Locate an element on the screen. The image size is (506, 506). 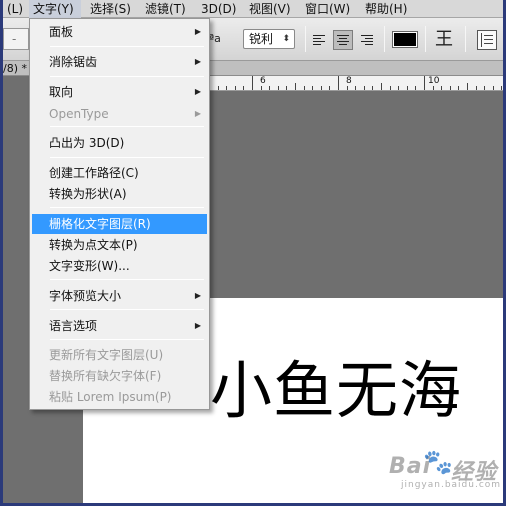
menu-item-opentype: OpenType ▶ is located at coordinates (119, 114).